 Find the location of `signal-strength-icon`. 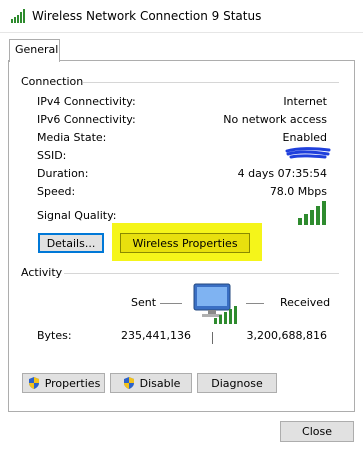

signal-strength-icon is located at coordinates (312, 213).